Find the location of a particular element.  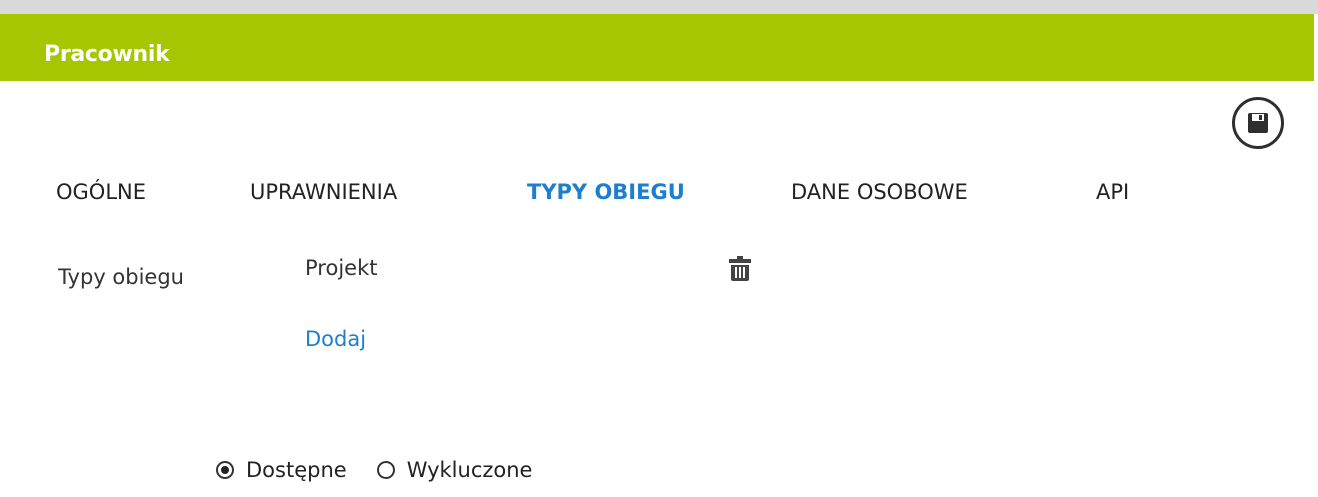

radio-excluded: Wykluczone is located at coordinates (454, 470).